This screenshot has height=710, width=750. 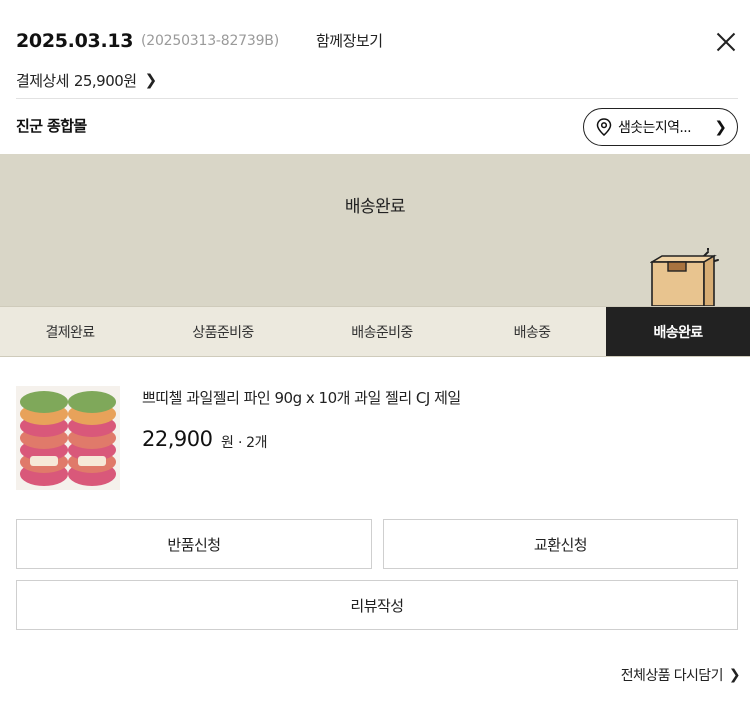 I want to click on product-quantity: · 2개, so click(x=253, y=443).